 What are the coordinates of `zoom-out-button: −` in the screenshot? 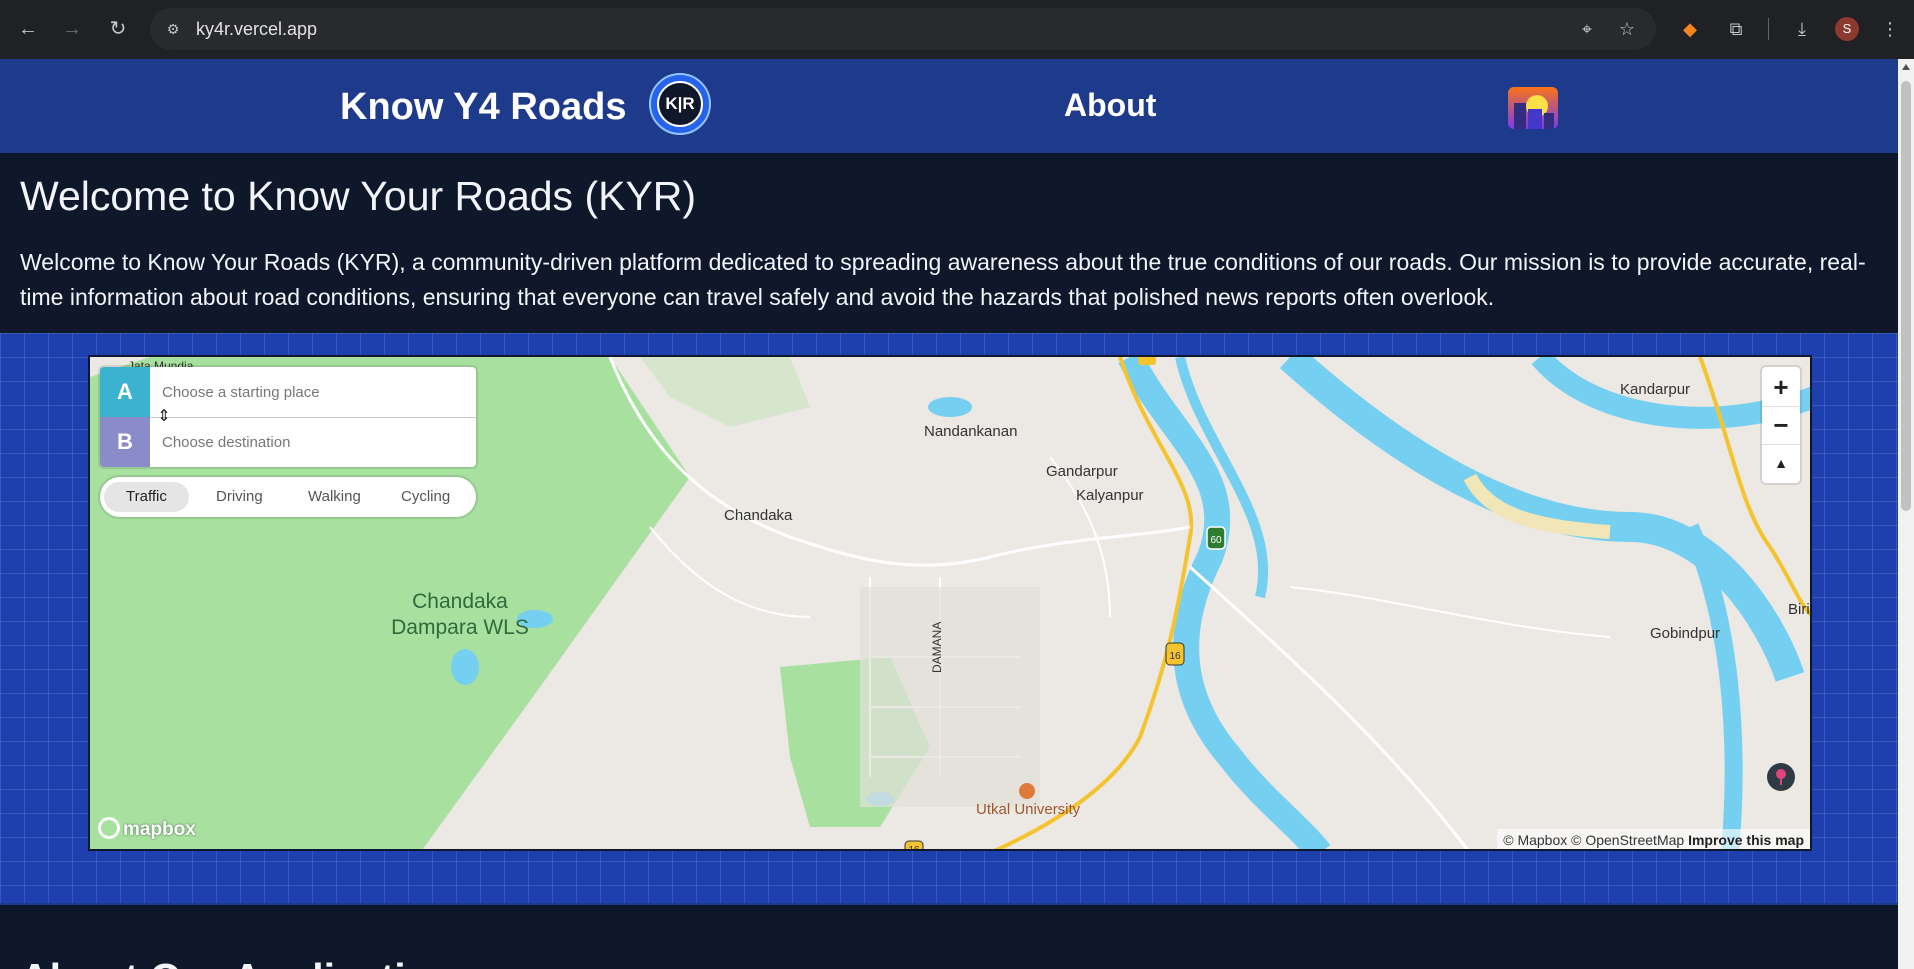 It's located at (1781, 425).